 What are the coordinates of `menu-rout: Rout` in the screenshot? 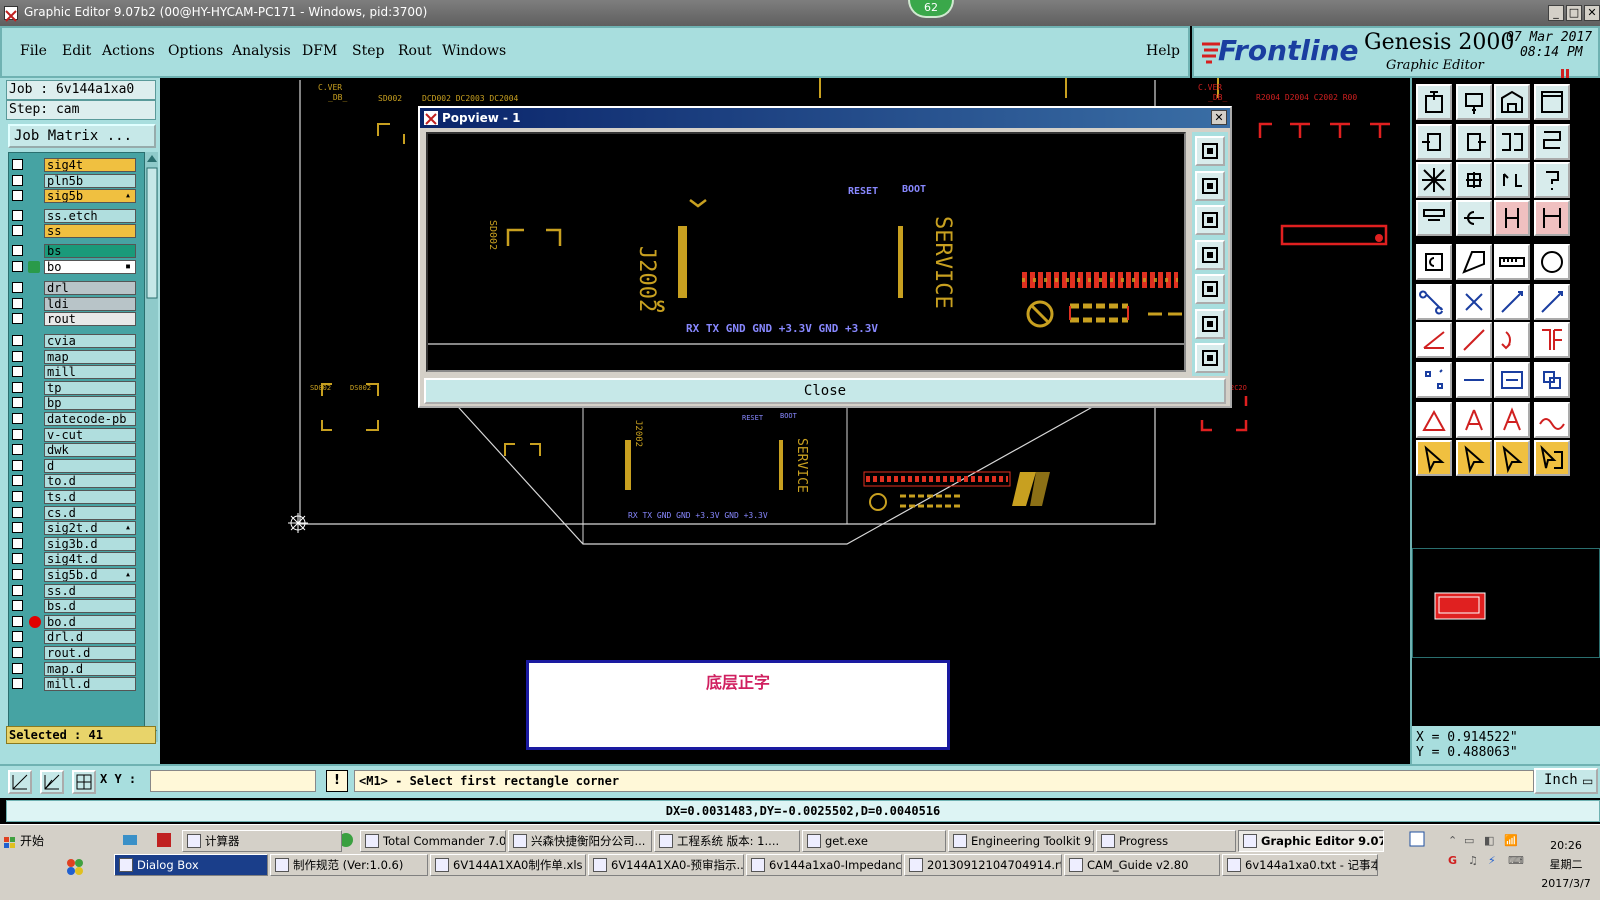 It's located at (415, 51).